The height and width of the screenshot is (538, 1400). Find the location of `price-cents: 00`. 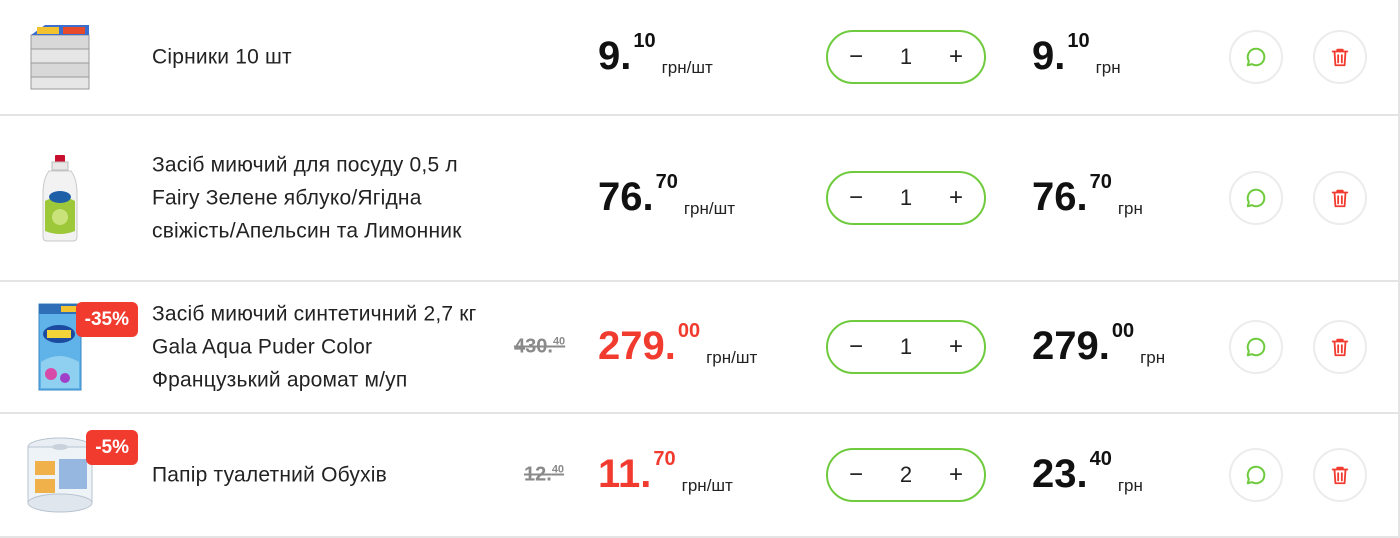

price-cents: 00 is located at coordinates (689, 331).